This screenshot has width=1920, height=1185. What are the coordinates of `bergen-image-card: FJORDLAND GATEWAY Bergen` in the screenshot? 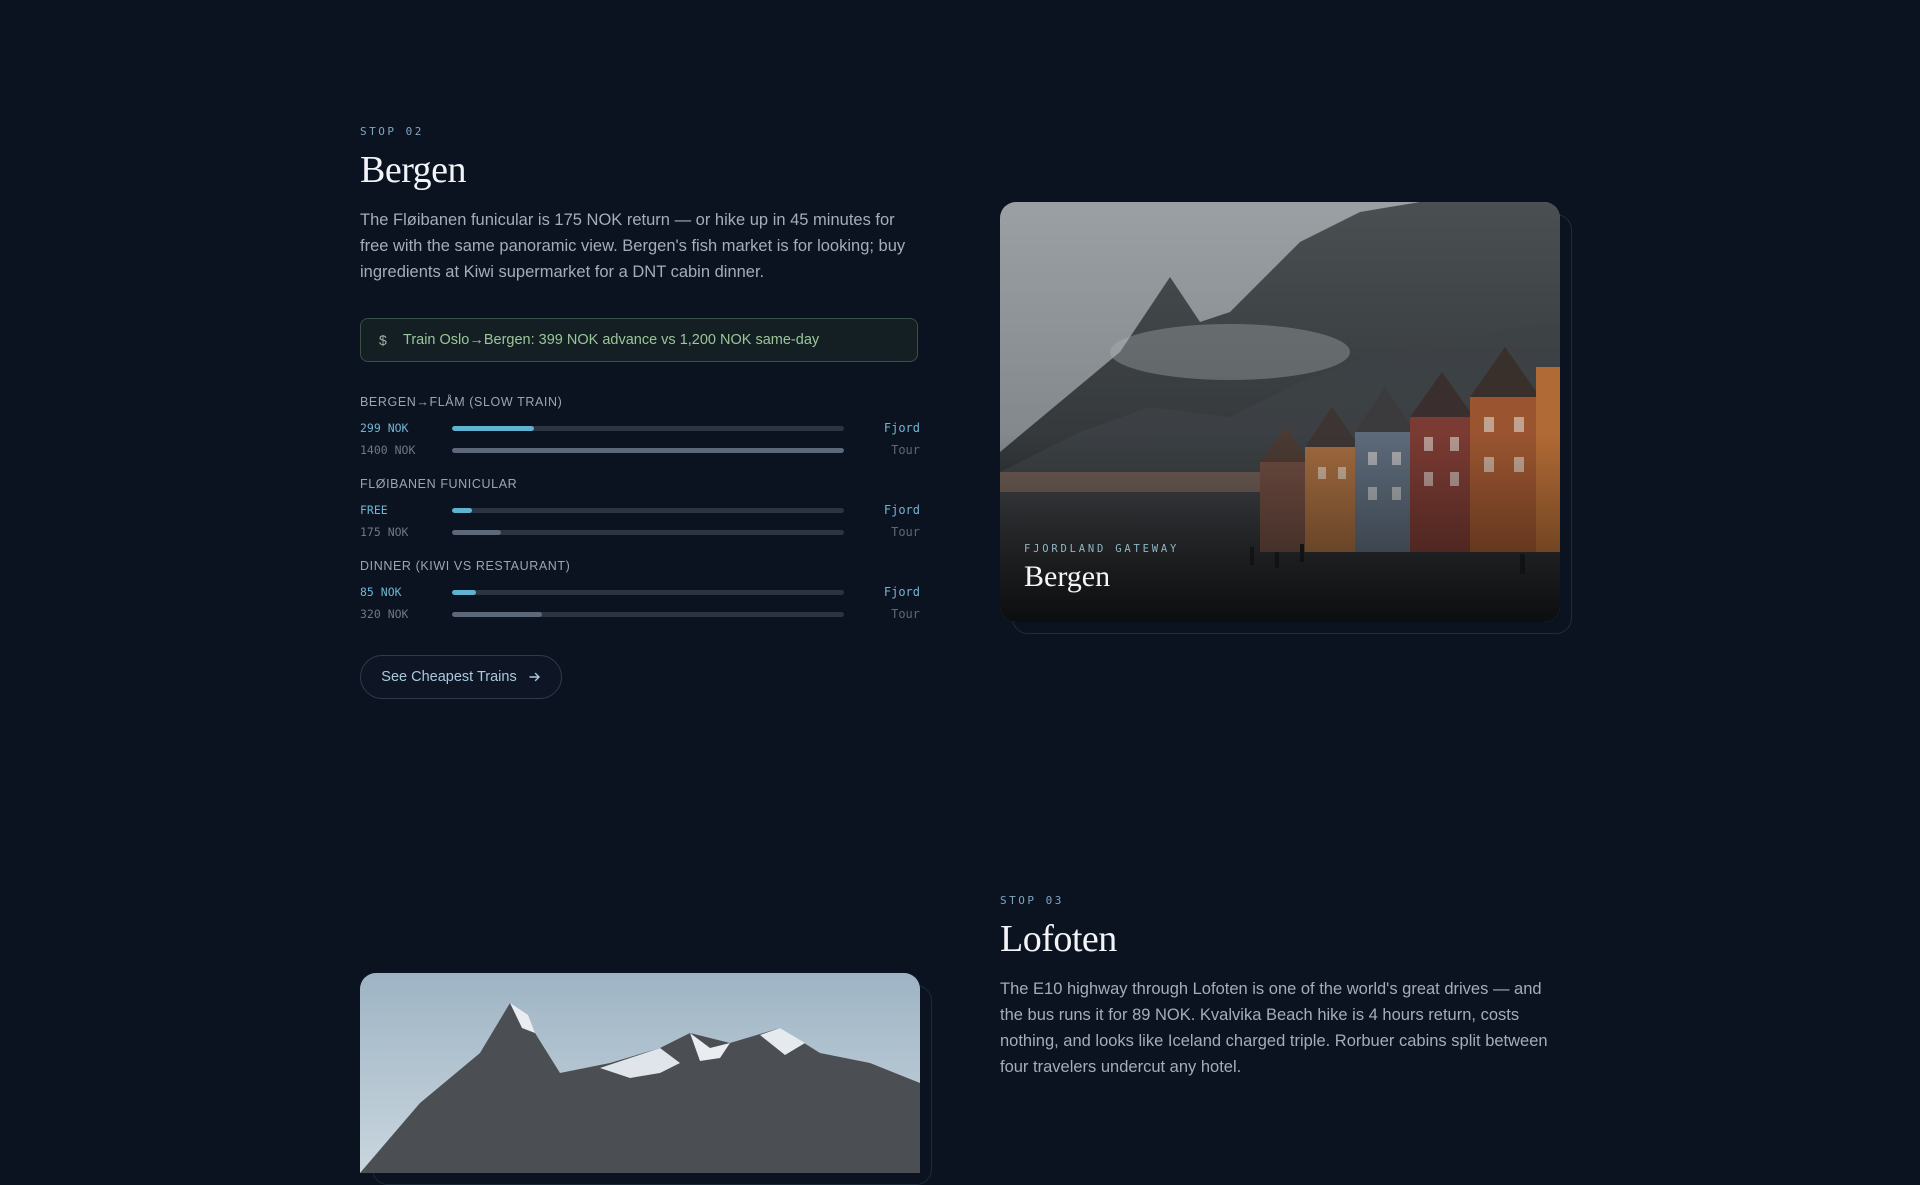 It's located at (1280, 412).